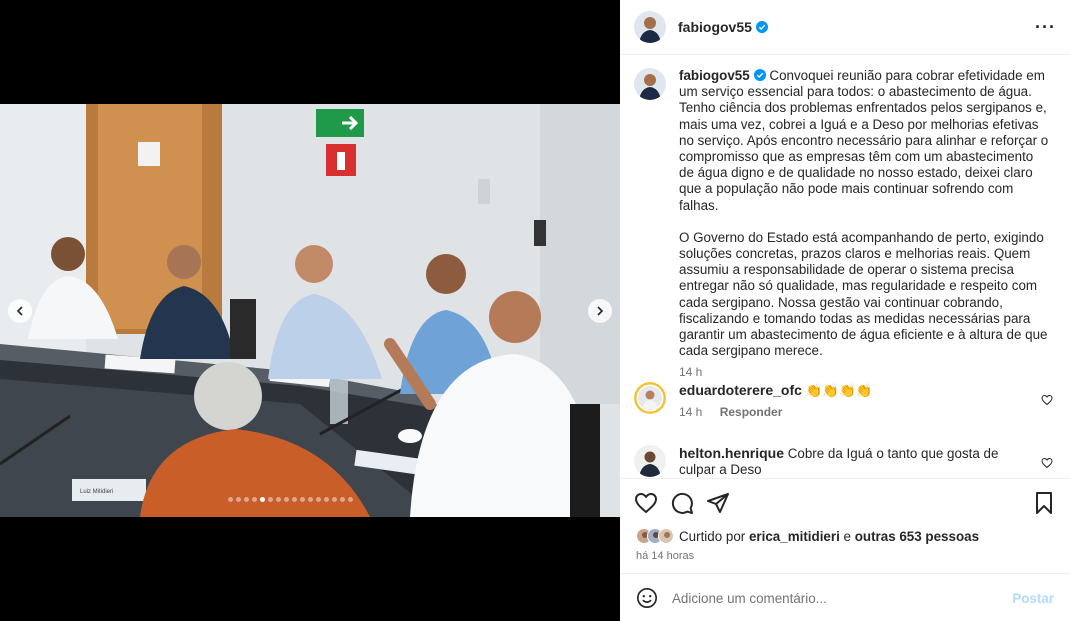 The image size is (1070, 621). What do you see at coordinates (847, 536) in the screenshot?
I see `likes-conj: e` at bounding box center [847, 536].